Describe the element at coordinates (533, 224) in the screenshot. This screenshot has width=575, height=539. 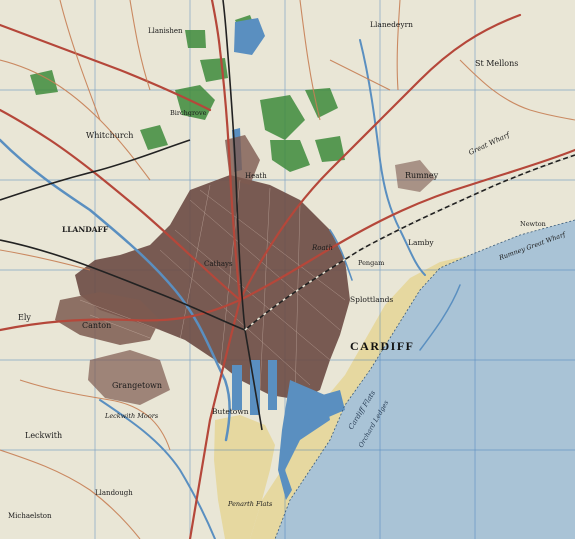
I see `label-newton: Newton` at that location.